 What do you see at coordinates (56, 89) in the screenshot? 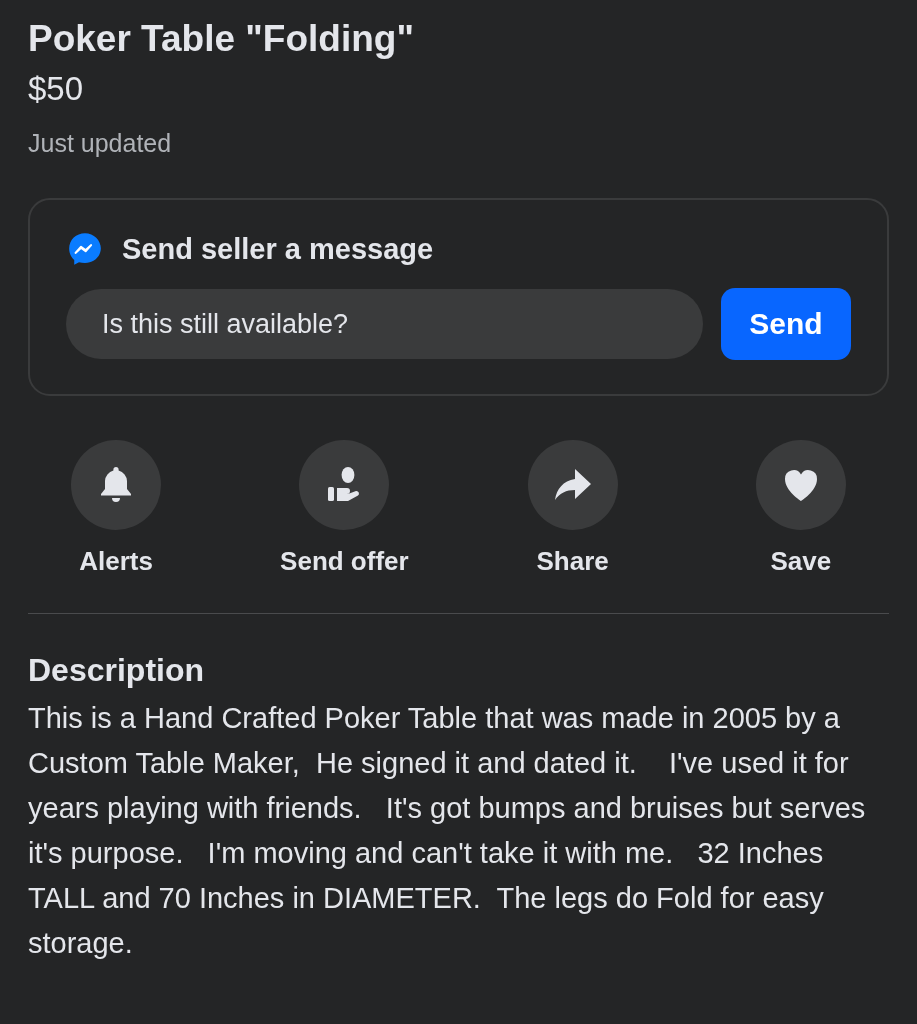
I see `price: $50` at bounding box center [56, 89].